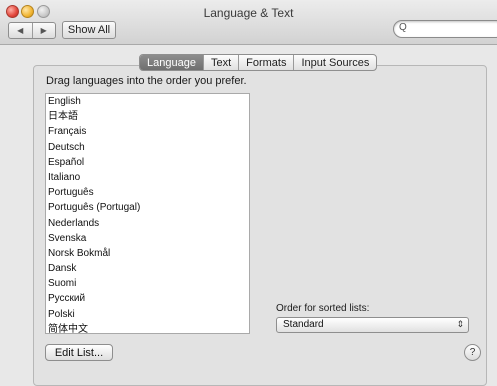 The width and height of the screenshot is (497, 386). I want to click on sort-order-label: Order for sorted lists:, so click(323, 308).